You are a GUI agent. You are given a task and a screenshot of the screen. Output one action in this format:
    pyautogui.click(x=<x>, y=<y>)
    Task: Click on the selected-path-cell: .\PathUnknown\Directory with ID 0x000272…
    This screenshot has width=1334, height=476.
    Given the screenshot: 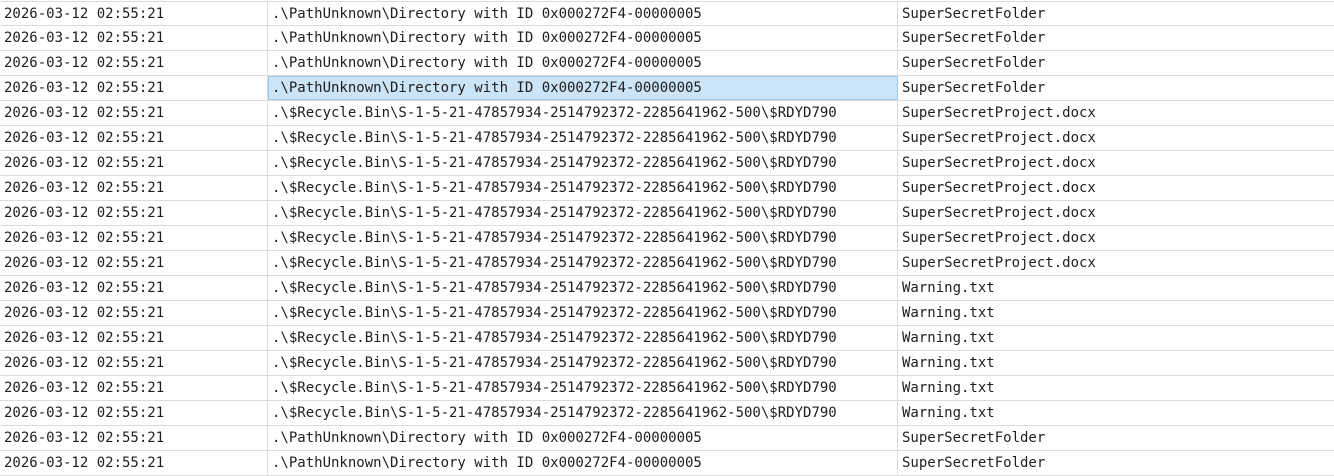 What is the action you would take?
    pyautogui.click(x=583, y=88)
    